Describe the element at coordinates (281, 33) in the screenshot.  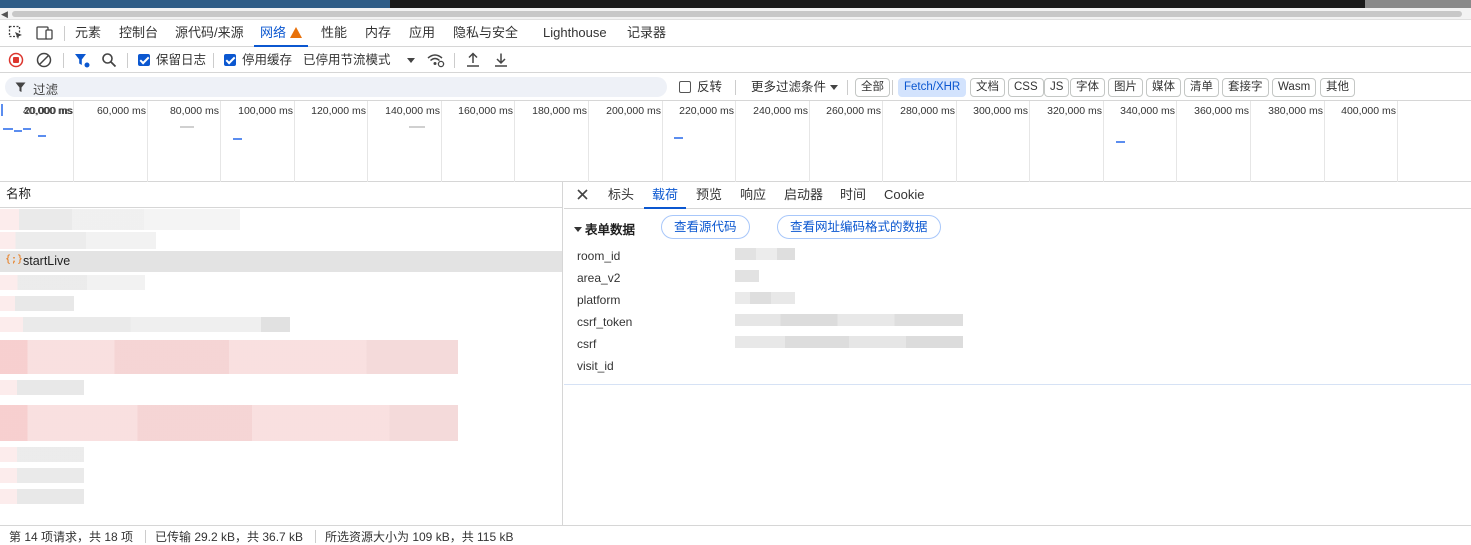
I see `tab-network: 网络` at that location.